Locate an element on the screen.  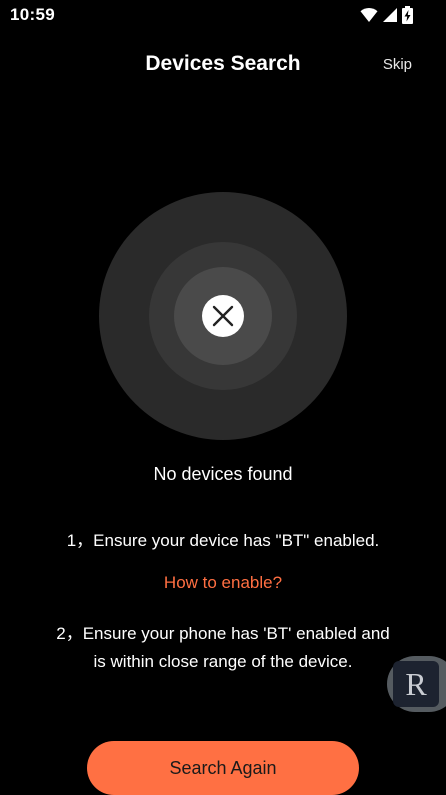
r-logo-icon: R is located at coordinates (416, 684).